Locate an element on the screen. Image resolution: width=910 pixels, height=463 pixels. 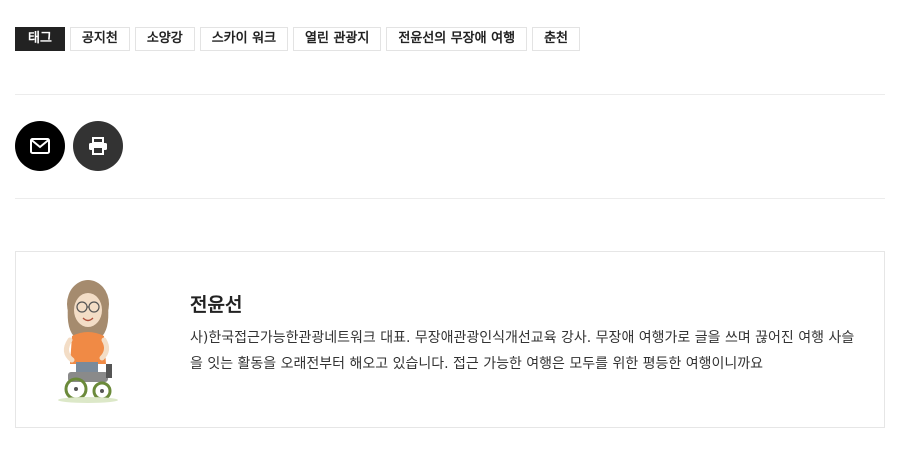
tags-label: 태그 is located at coordinates (40, 39).